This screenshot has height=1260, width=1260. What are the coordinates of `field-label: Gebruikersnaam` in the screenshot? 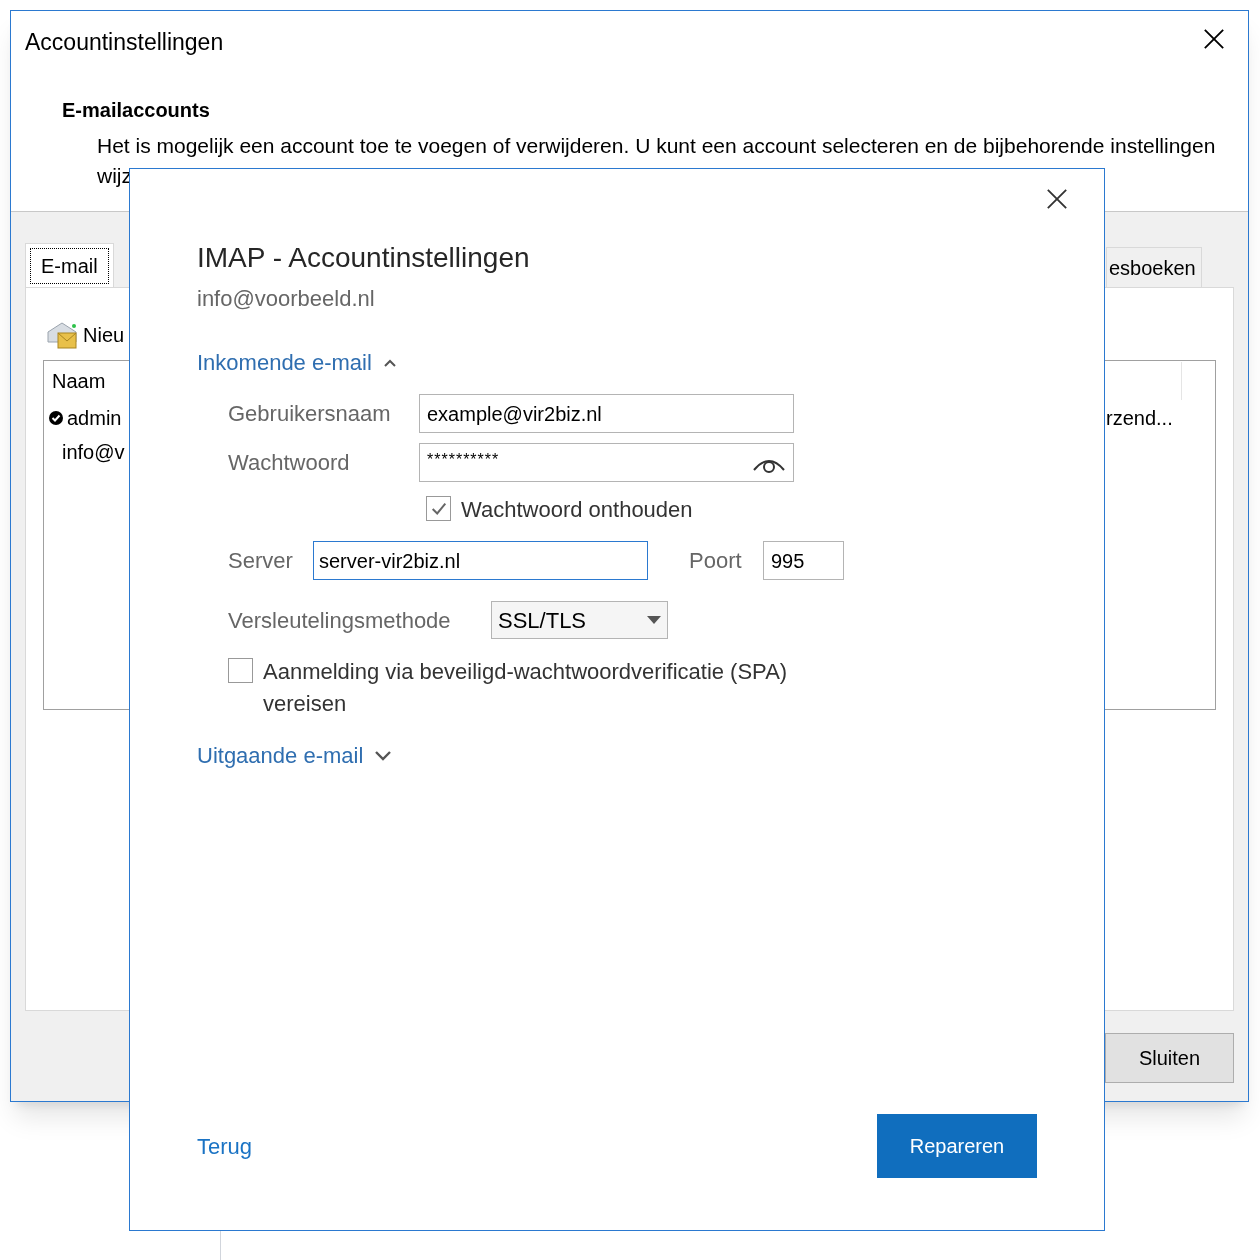 It's located at (310, 414).